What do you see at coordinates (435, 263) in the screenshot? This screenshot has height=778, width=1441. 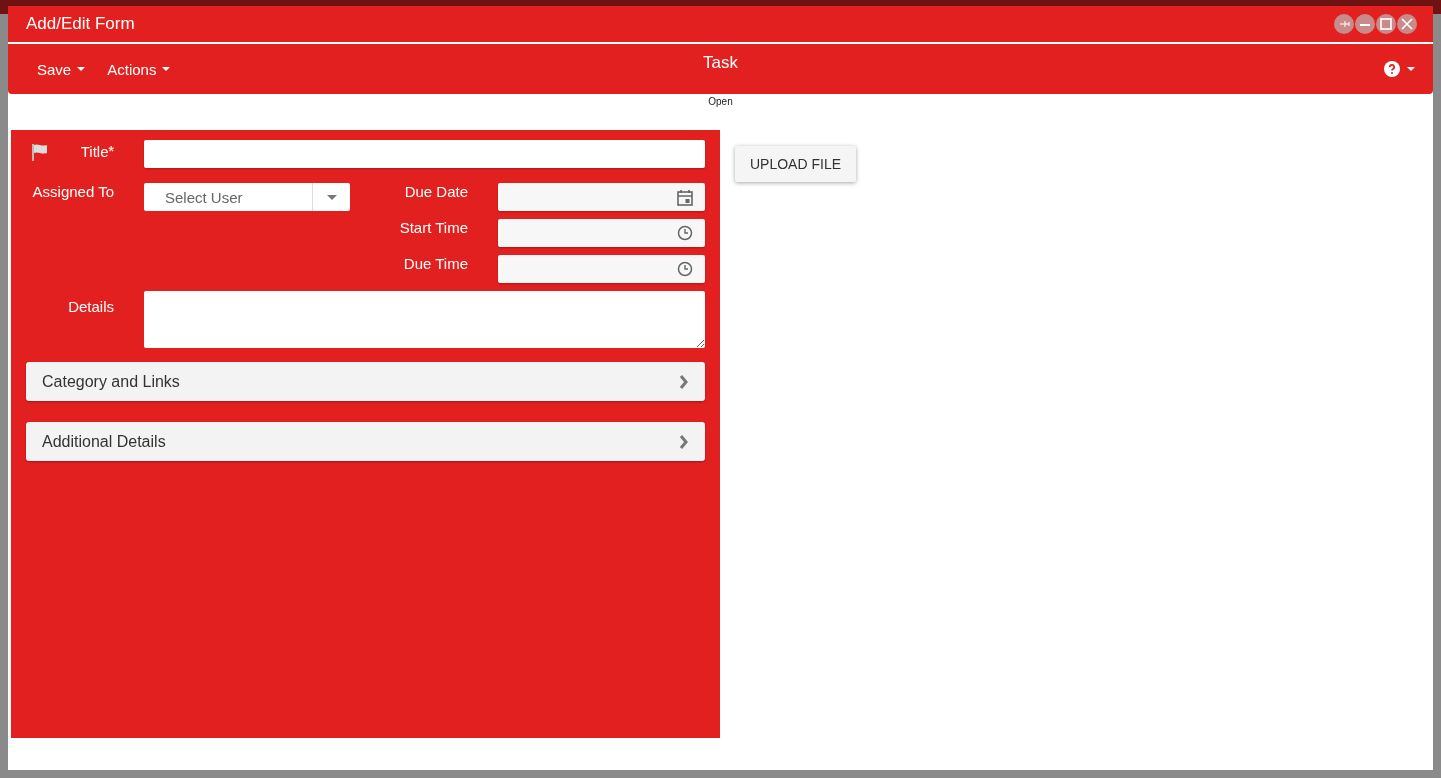 I see `field-label: Due Time` at bounding box center [435, 263].